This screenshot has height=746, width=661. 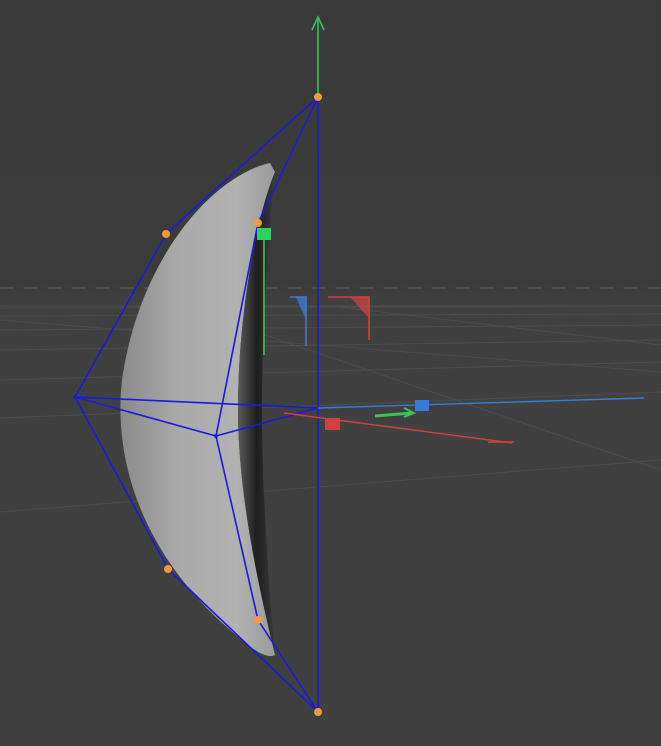 I want to click on plane-handle-red, so click(x=349, y=318).